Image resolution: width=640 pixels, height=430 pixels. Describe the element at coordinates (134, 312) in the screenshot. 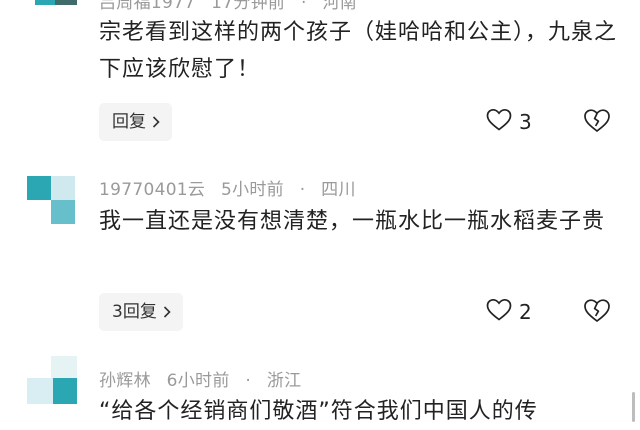

I see `reply-button-label: 3回复` at that location.